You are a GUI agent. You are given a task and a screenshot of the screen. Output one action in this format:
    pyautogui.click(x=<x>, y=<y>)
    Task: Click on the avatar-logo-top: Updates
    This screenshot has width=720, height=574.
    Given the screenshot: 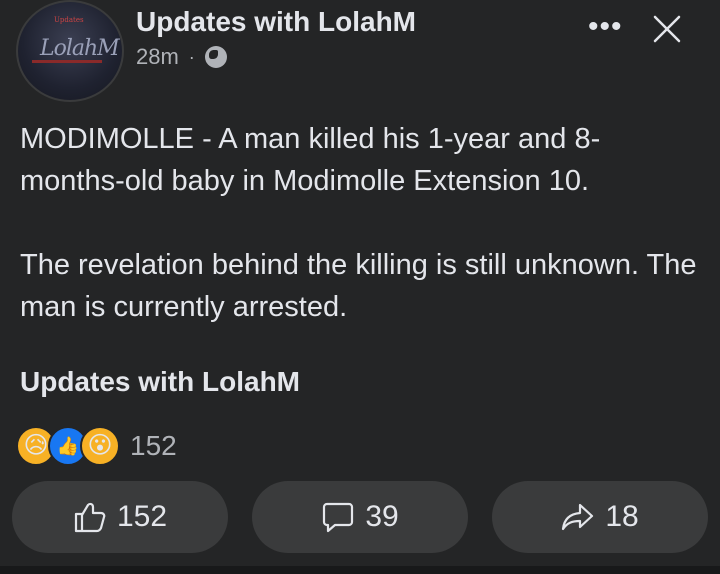 What is the action you would take?
    pyautogui.click(x=69, y=20)
    